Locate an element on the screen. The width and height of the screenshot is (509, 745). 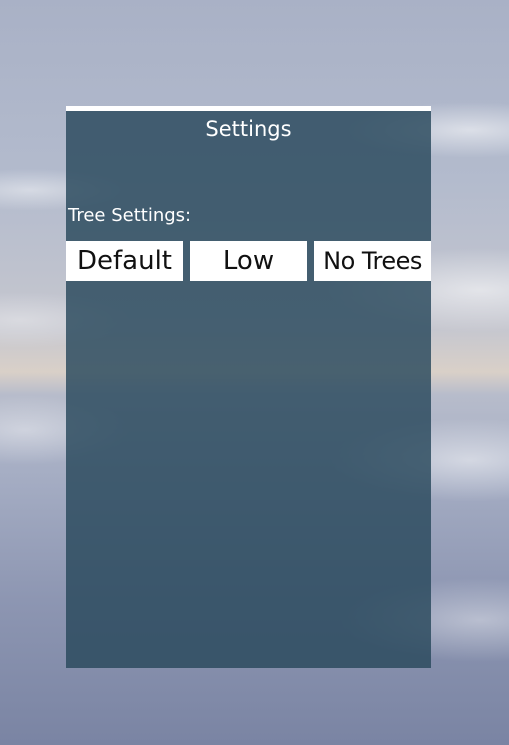
tree-default-button: Default is located at coordinates (124, 261).